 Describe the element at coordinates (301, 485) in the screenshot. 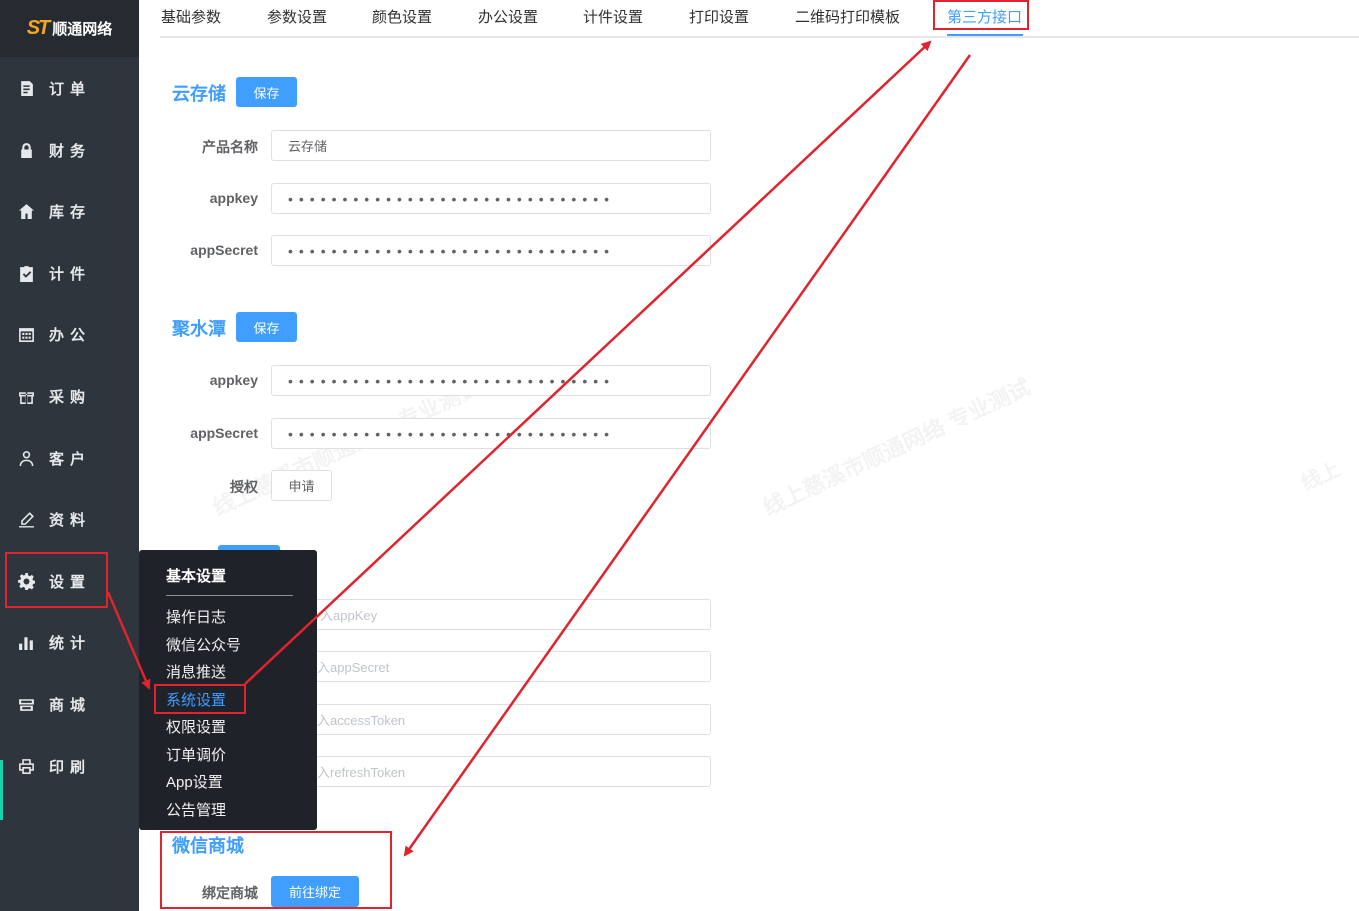

I see `apply-button: 申请` at that location.